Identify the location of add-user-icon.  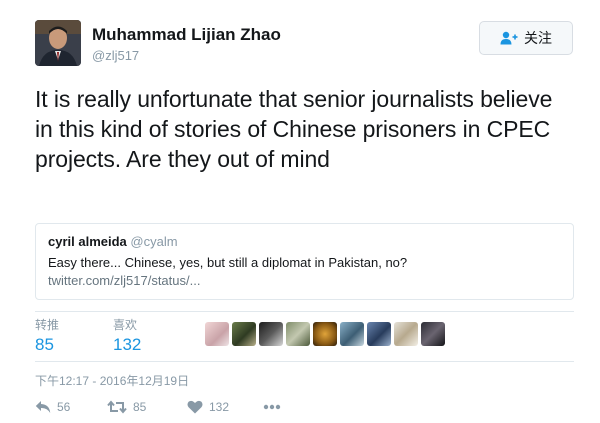
(509, 38).